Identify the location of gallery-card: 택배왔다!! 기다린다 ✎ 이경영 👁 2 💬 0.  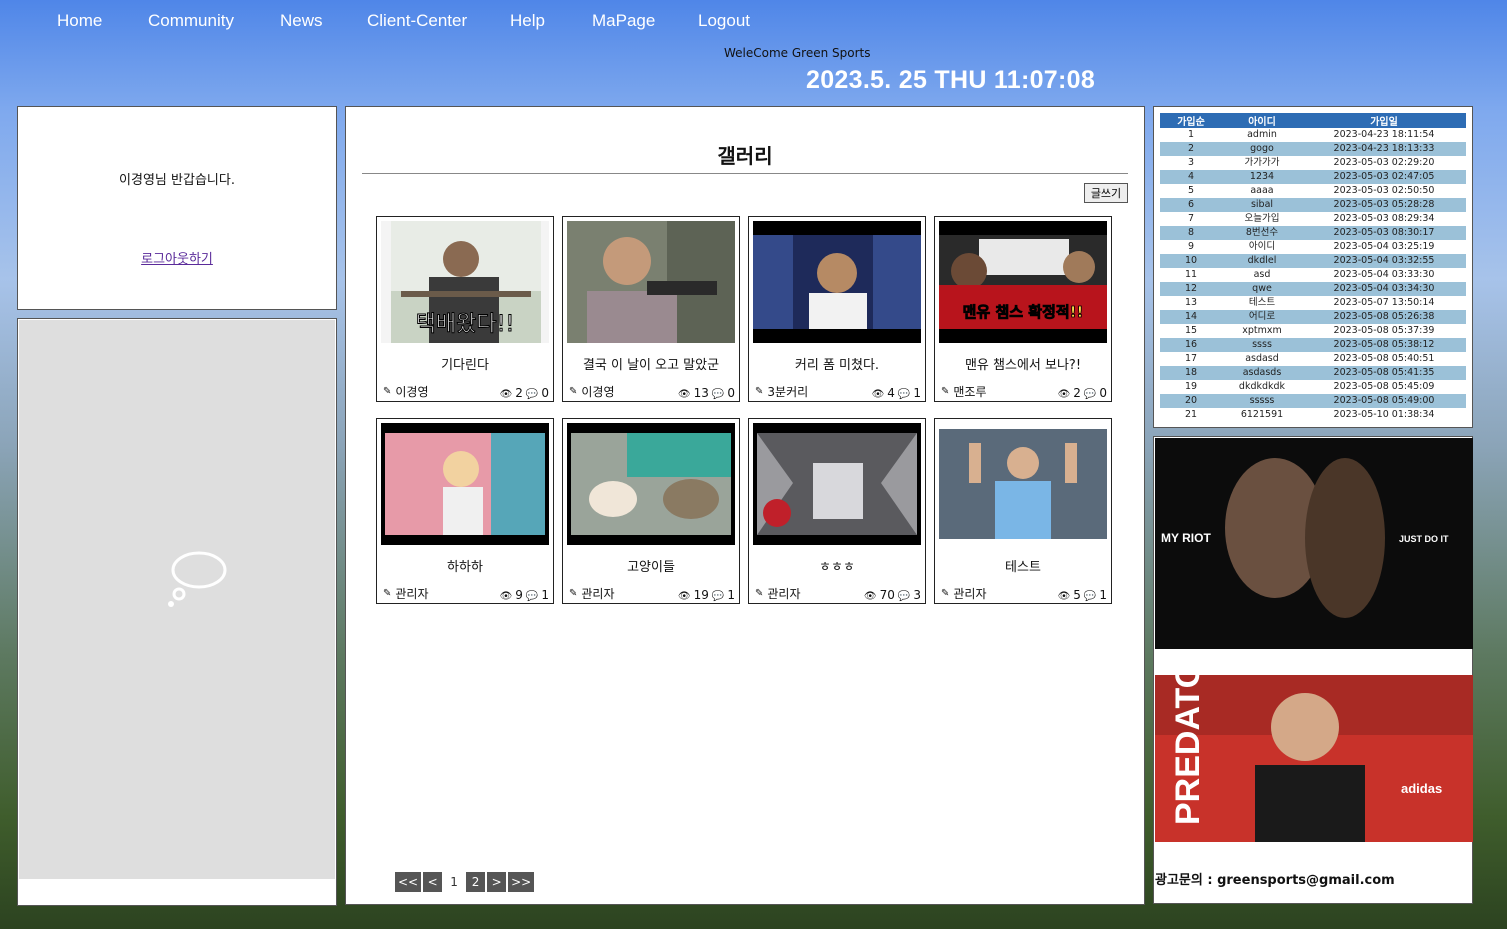
(465, 309).